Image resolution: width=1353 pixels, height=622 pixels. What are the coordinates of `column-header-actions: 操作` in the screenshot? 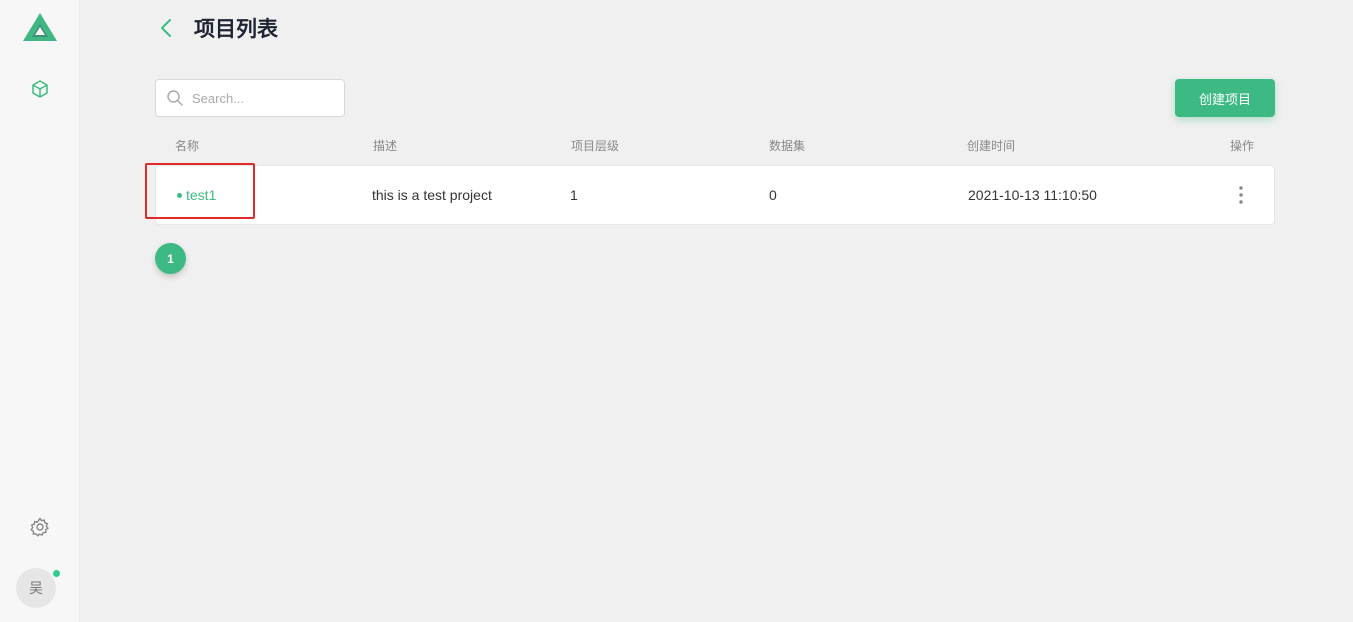 It's located at (1242, 146).